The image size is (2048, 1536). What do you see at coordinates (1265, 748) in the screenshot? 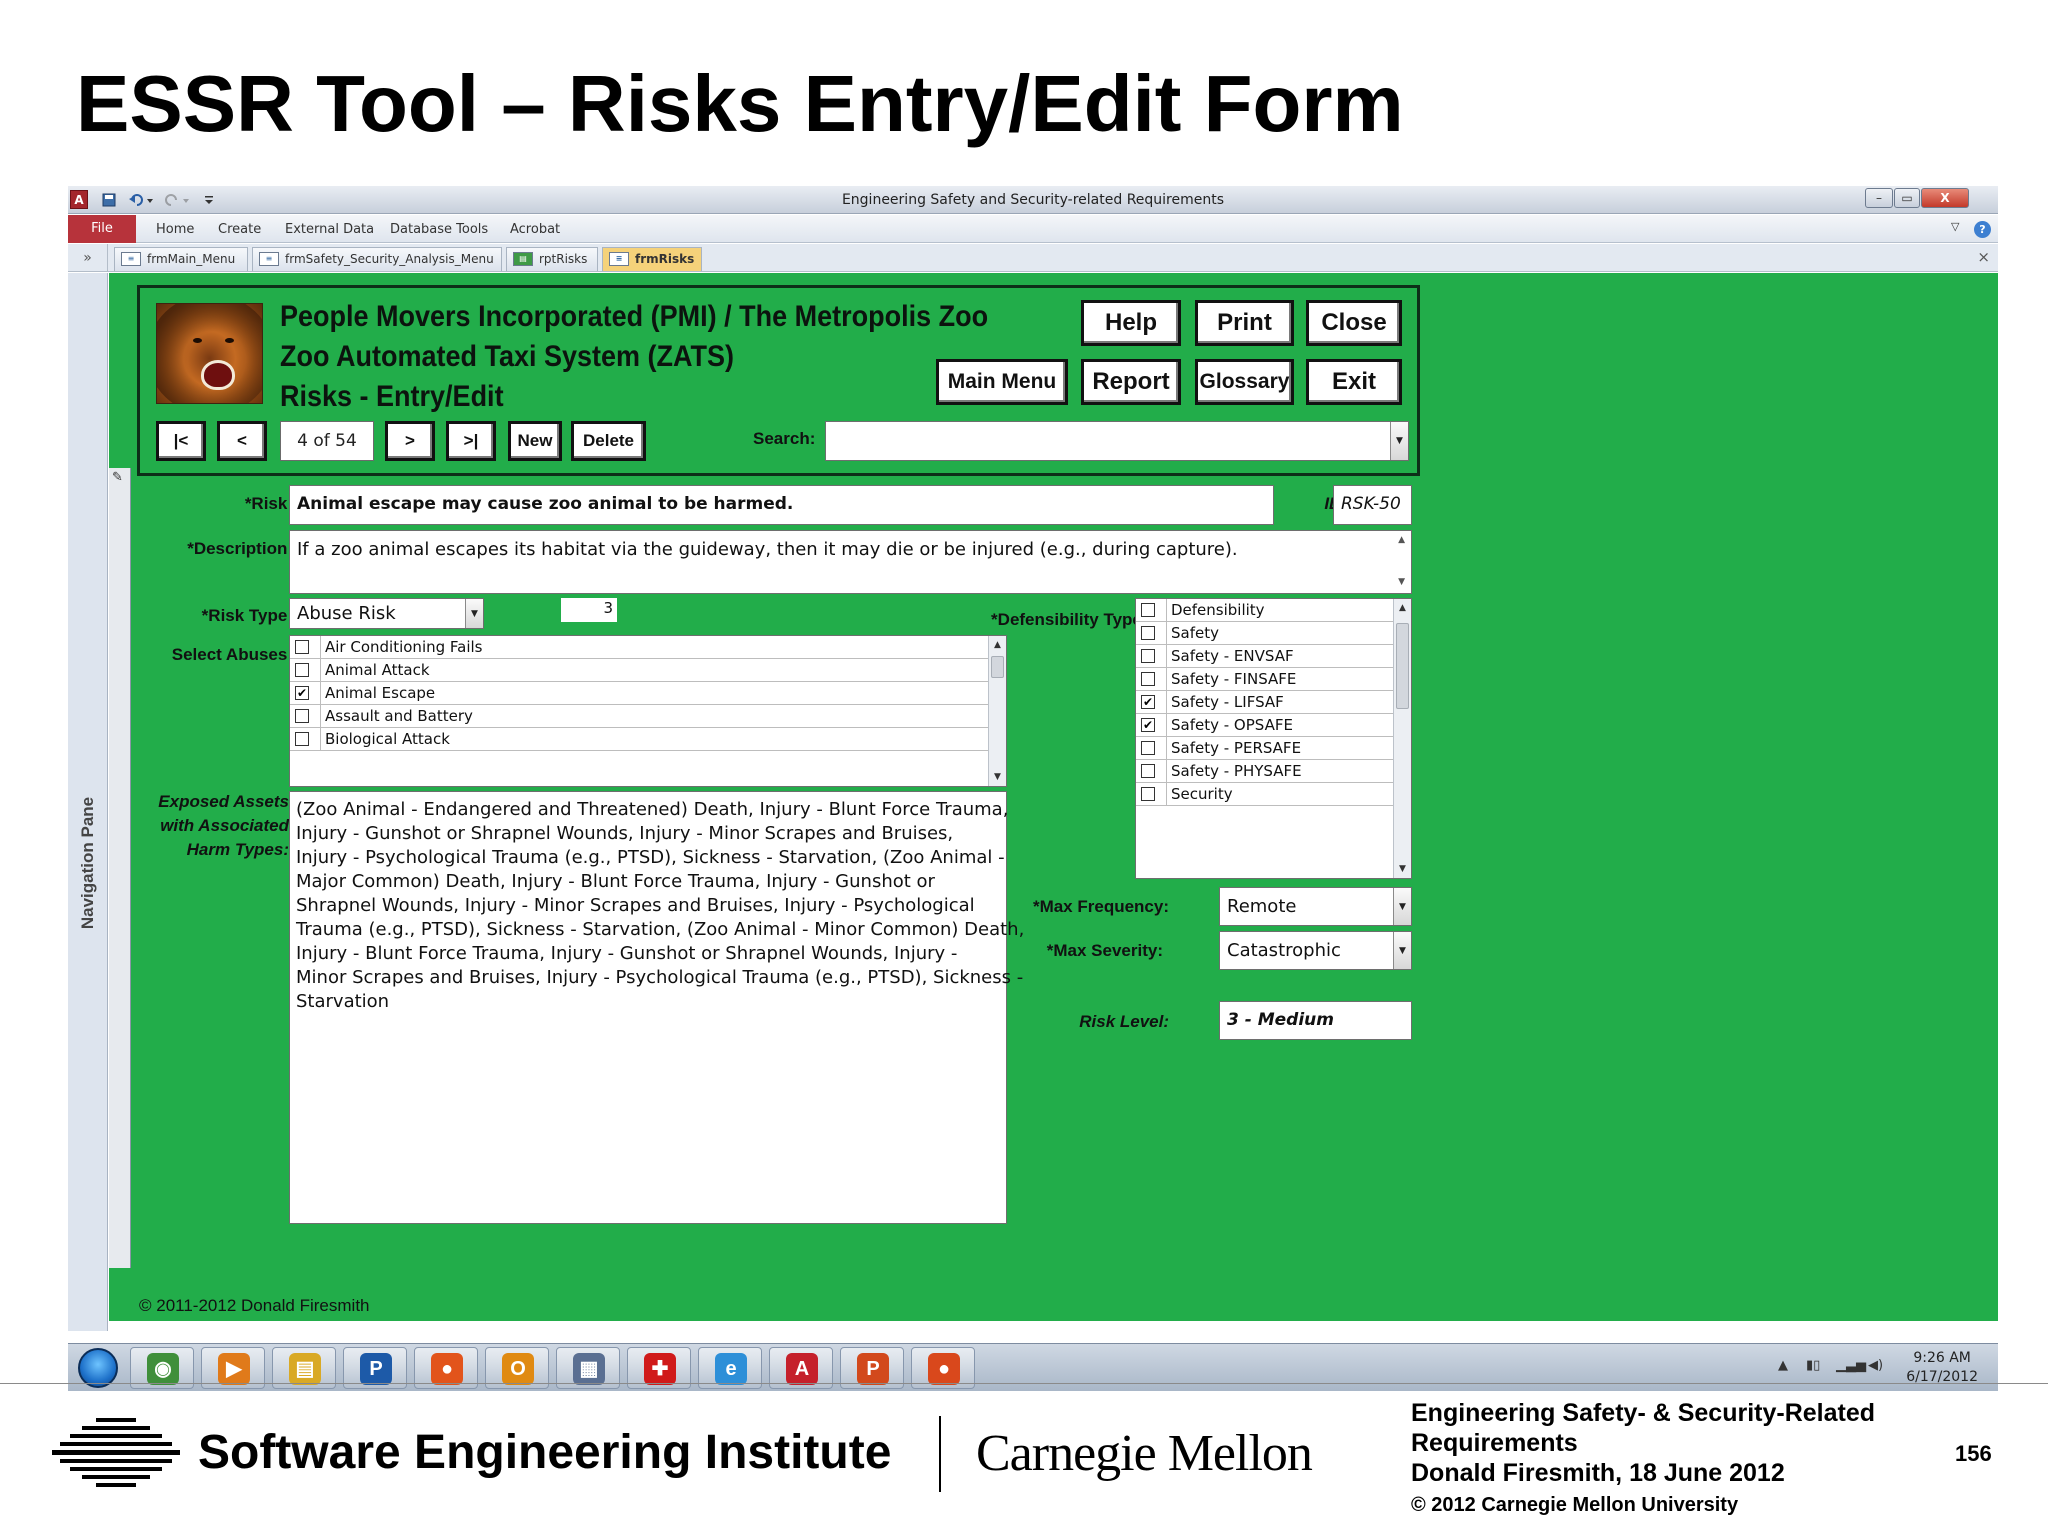
I see `defensibility-list-item: Safety - PERSAFE` at bounding box center [1265, 748].